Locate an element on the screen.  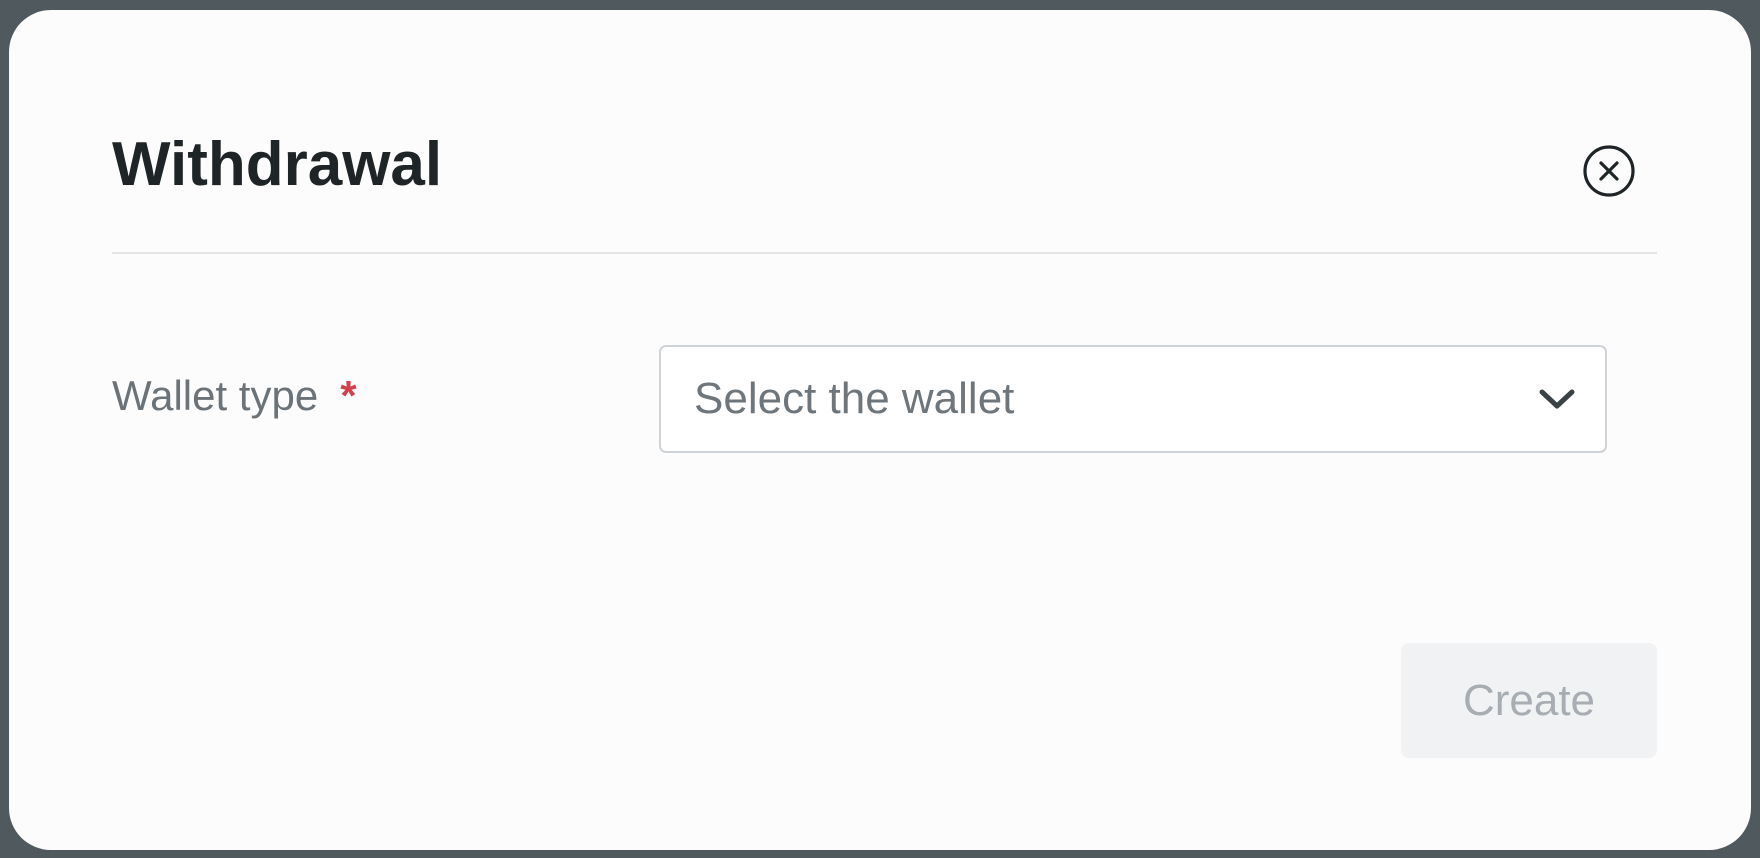
close-button is located at coordinates (1609, 171).